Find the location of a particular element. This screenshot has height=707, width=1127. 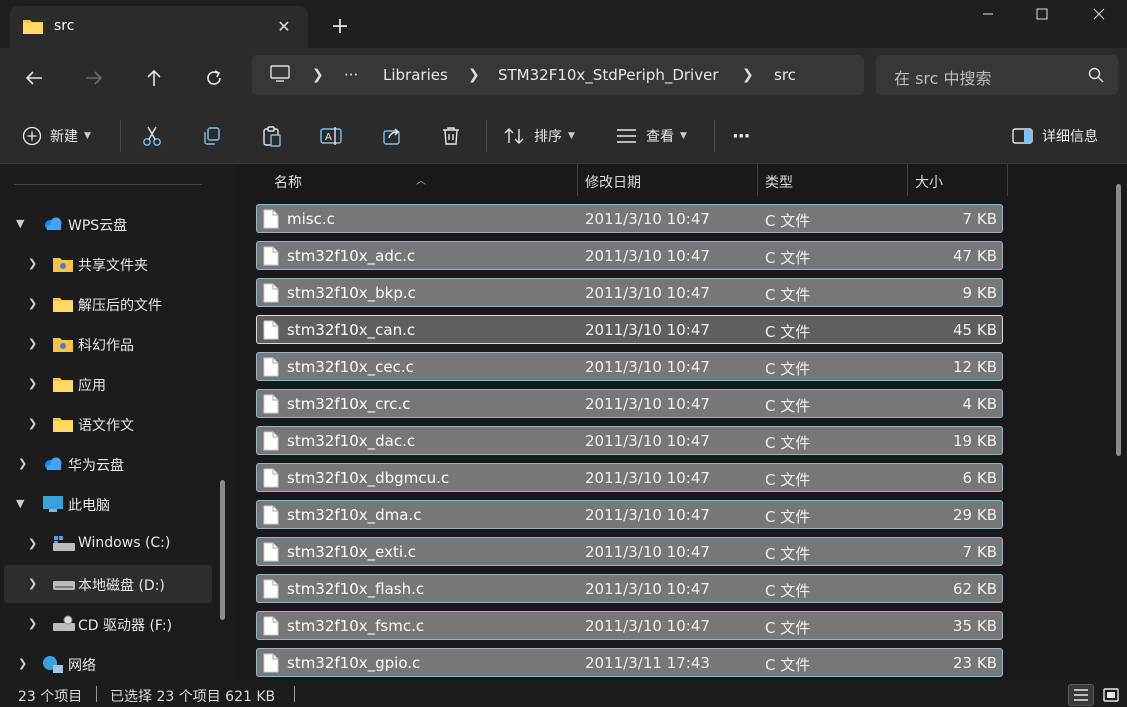

file-size: 35 KB is located at coordinates (975, 626).